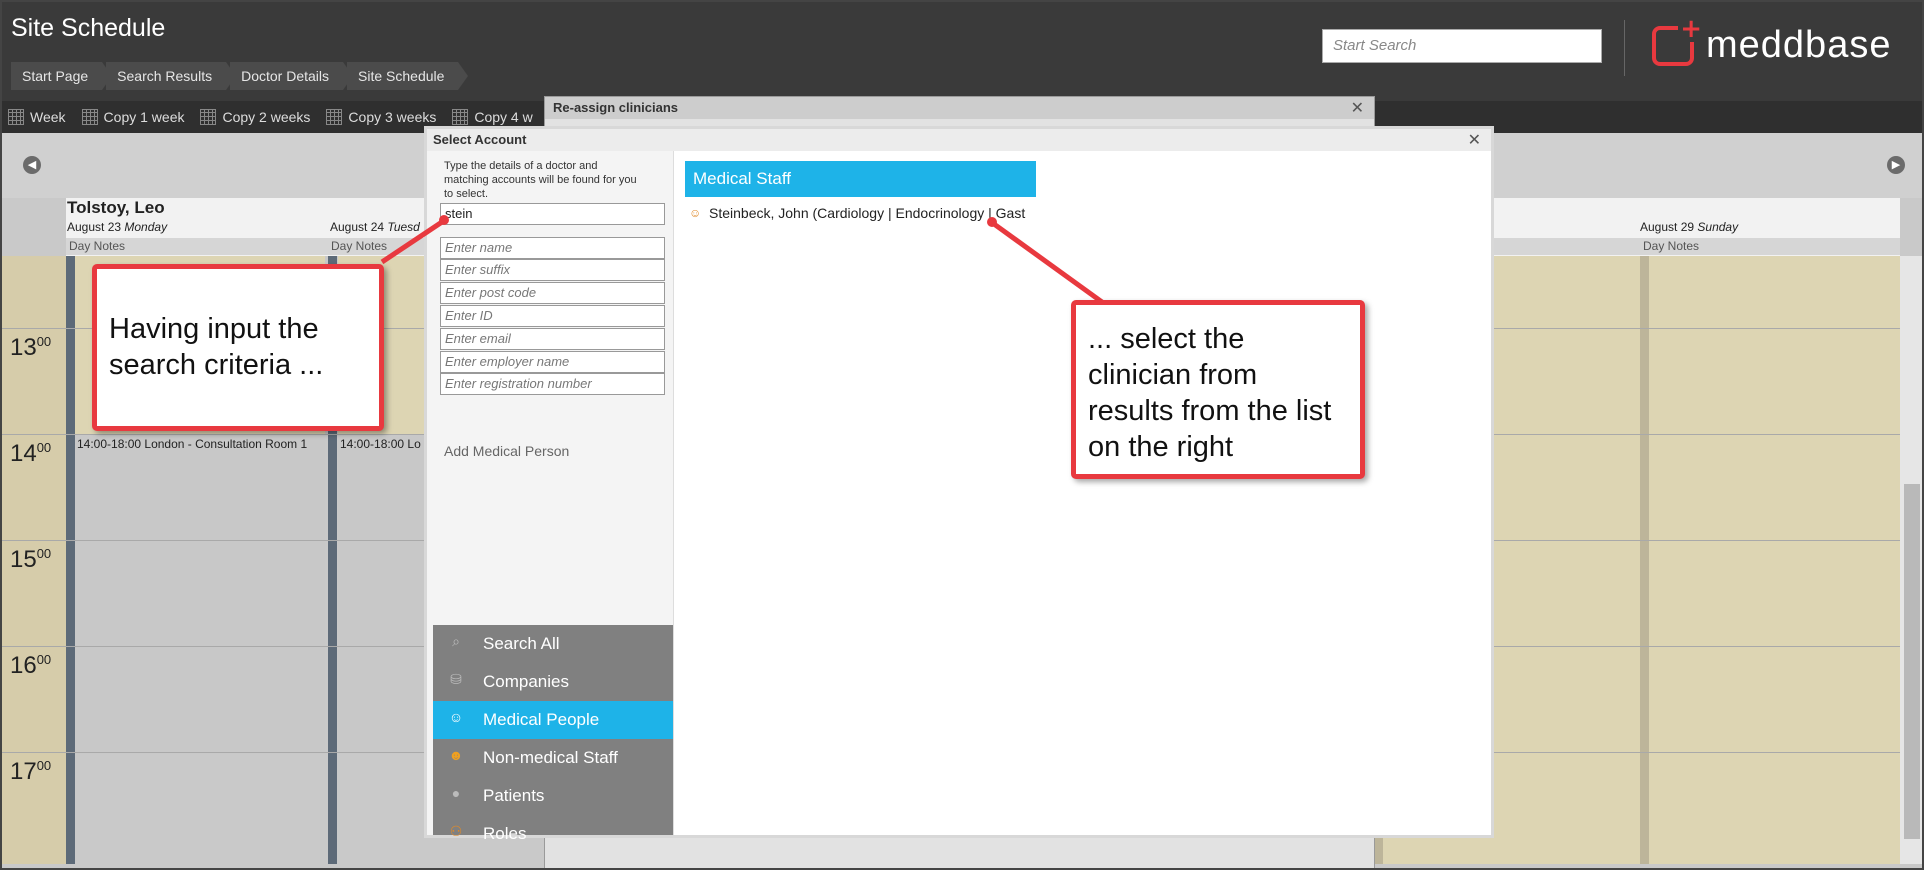 The width and height of the screenshot is (1924, 870). I want to click on left-pointer-dot, so click(444, 220).